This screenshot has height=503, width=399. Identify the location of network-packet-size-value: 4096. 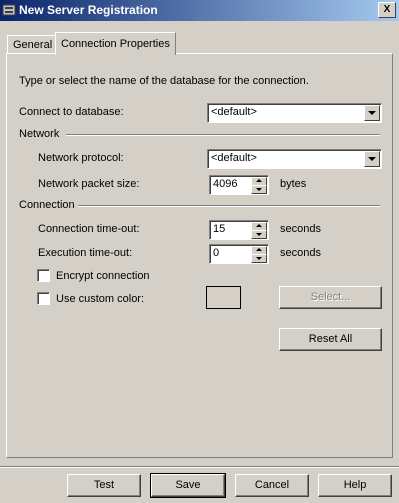
(225, 184).